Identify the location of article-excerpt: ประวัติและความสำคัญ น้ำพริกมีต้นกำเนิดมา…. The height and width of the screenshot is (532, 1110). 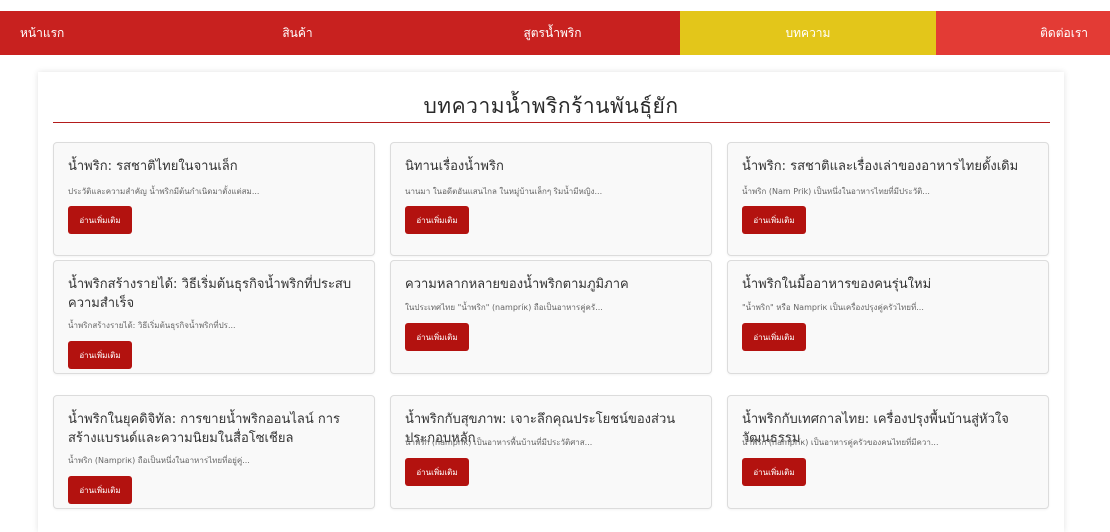
(164, 191).